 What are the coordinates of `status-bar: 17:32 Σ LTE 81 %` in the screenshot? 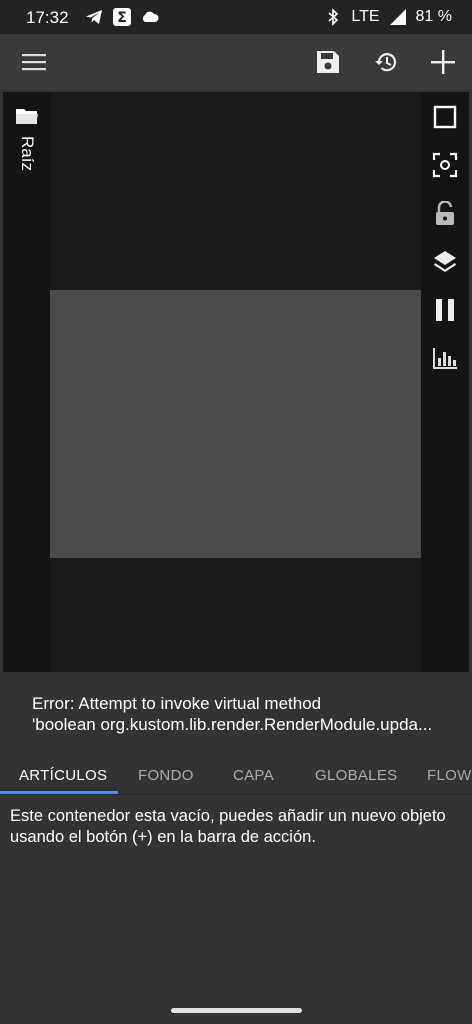 It's located at (236, 17).